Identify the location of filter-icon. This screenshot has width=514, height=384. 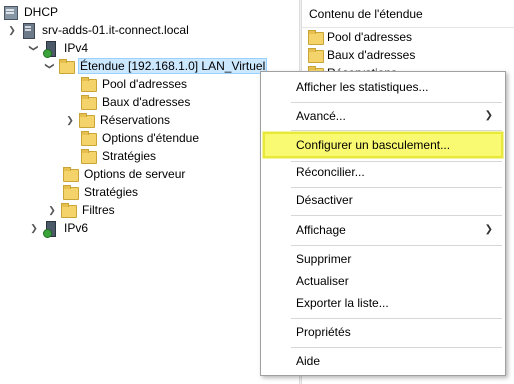
(68, 210).